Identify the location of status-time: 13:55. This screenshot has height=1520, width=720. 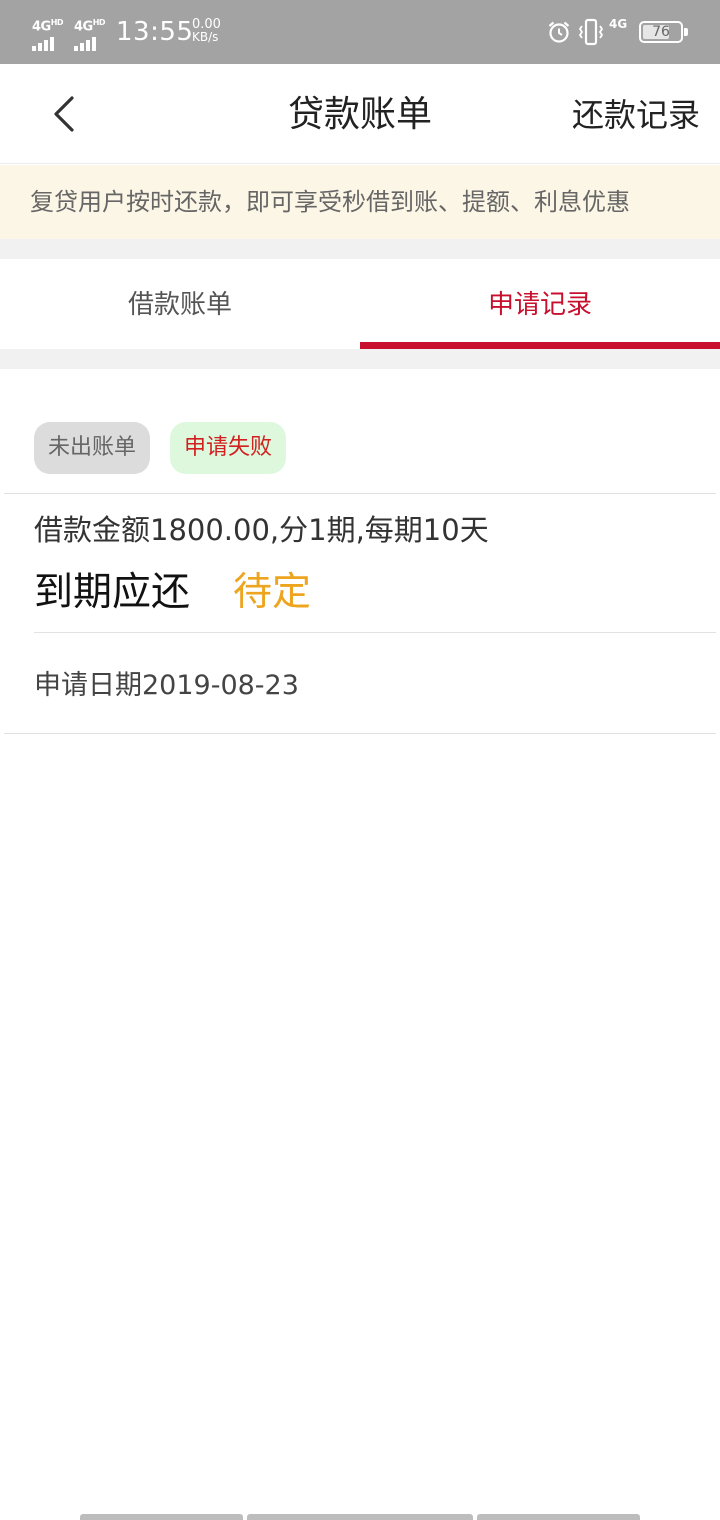
(155, 32).